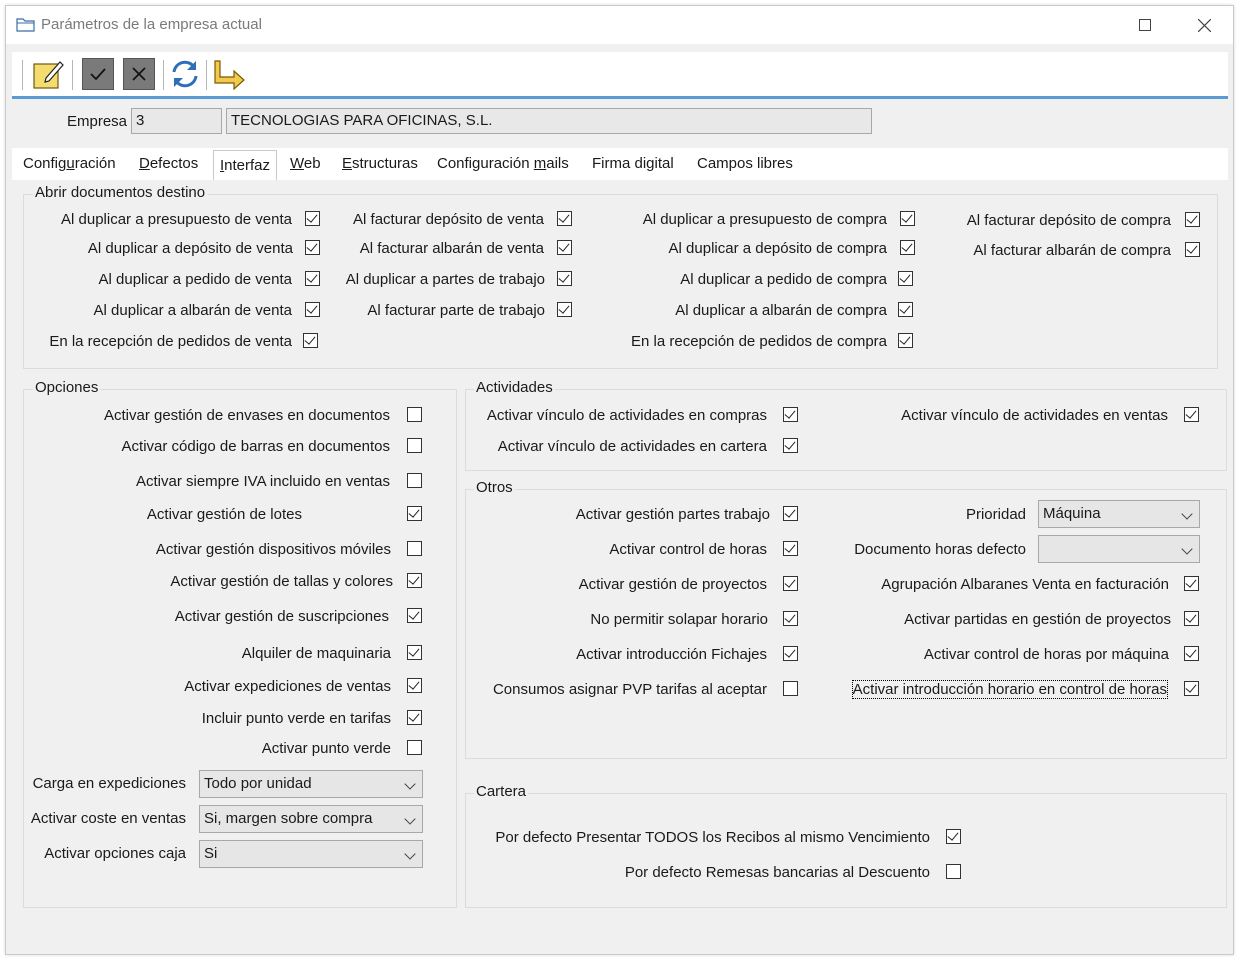  Describe the element at coordinates (445, 279) in the screenshot. I see `checkbox-label: Al duplicar a partes de trabajo` at that location.